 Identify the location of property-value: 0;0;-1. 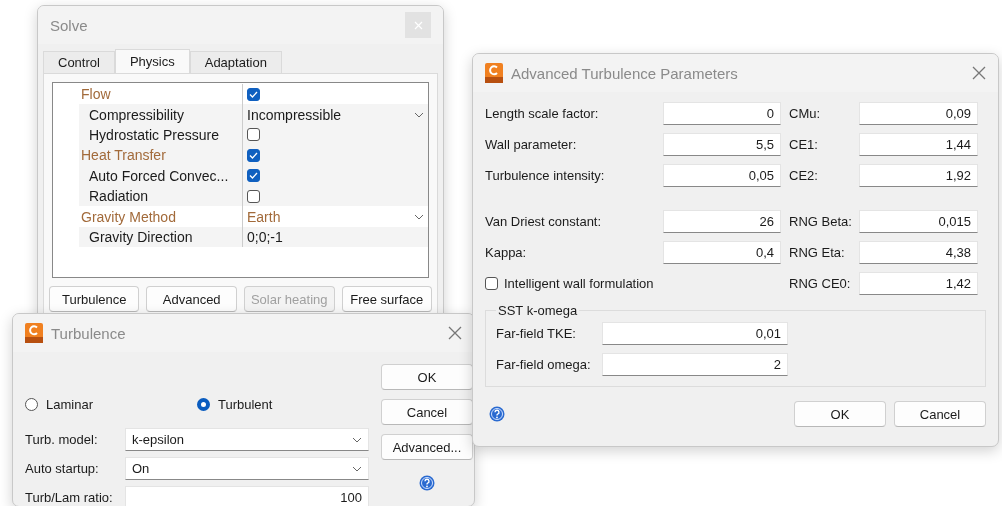
(265, 236).